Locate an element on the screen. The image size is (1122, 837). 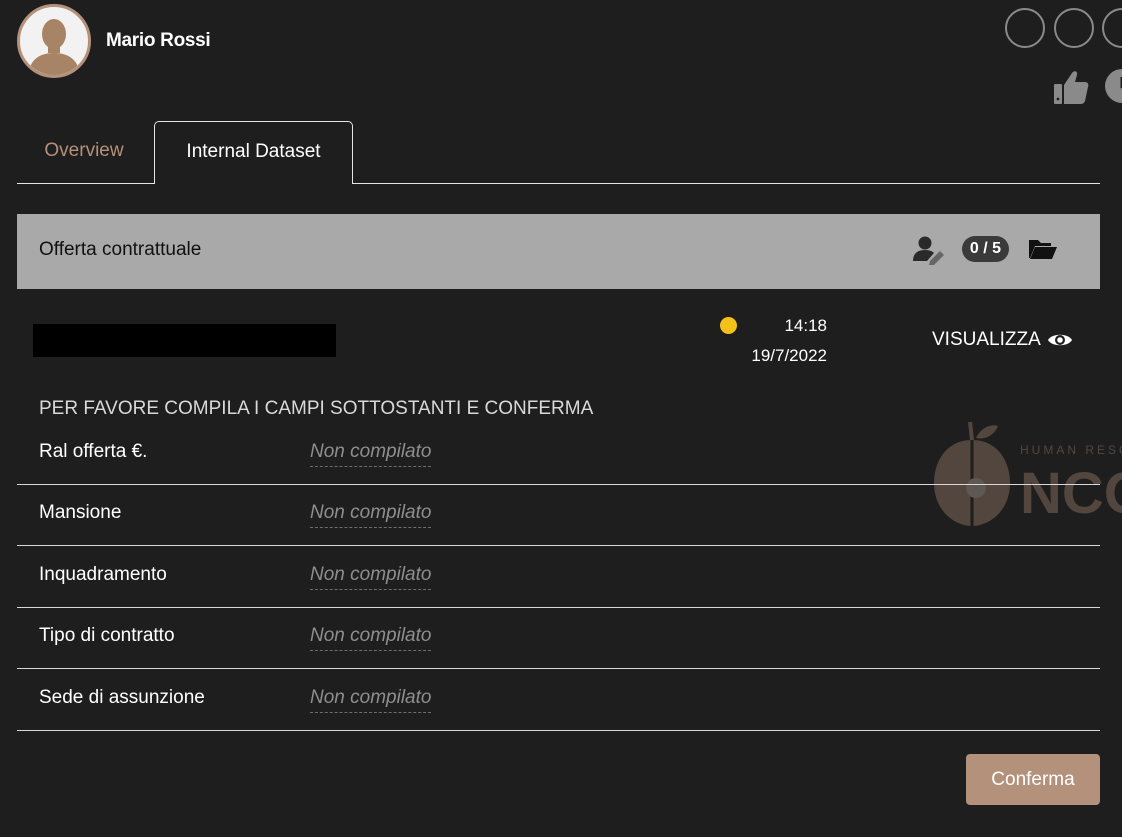
section-header: Offerta contrattuale 0 / 5 is located at coordinates (558, 251).